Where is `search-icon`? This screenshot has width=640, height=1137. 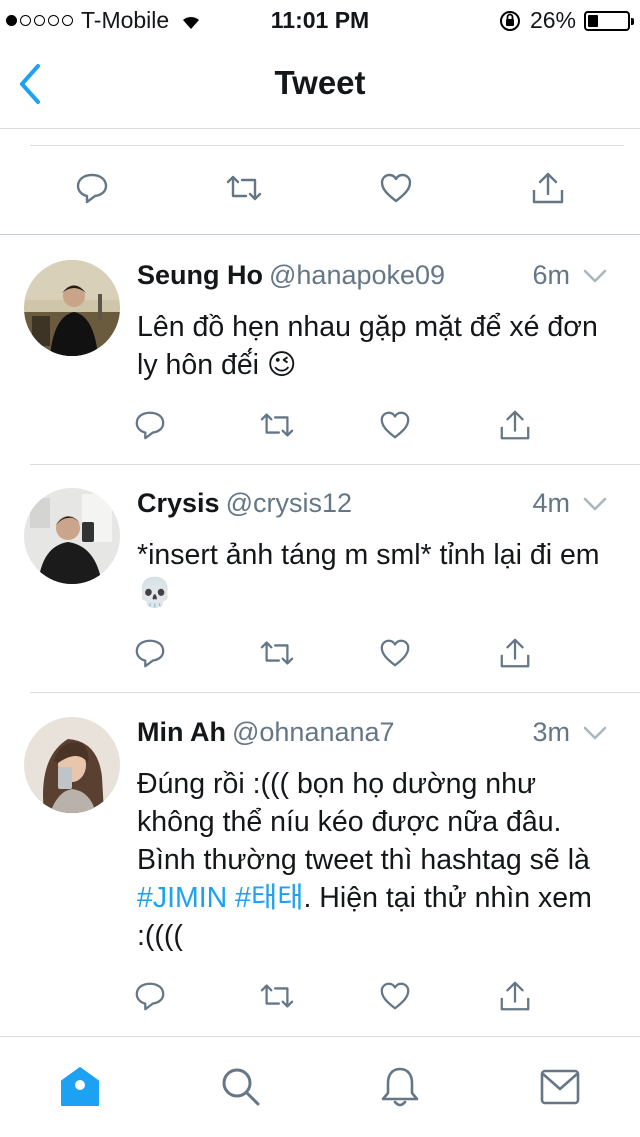
search-icon is located at coordinates (241, 1087).